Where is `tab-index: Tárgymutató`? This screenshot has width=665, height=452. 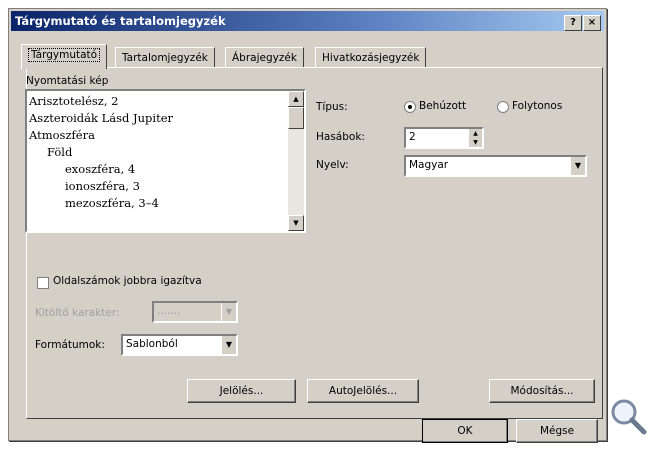 tab-index: Tárgymutató is located at coordinates (64, 56).